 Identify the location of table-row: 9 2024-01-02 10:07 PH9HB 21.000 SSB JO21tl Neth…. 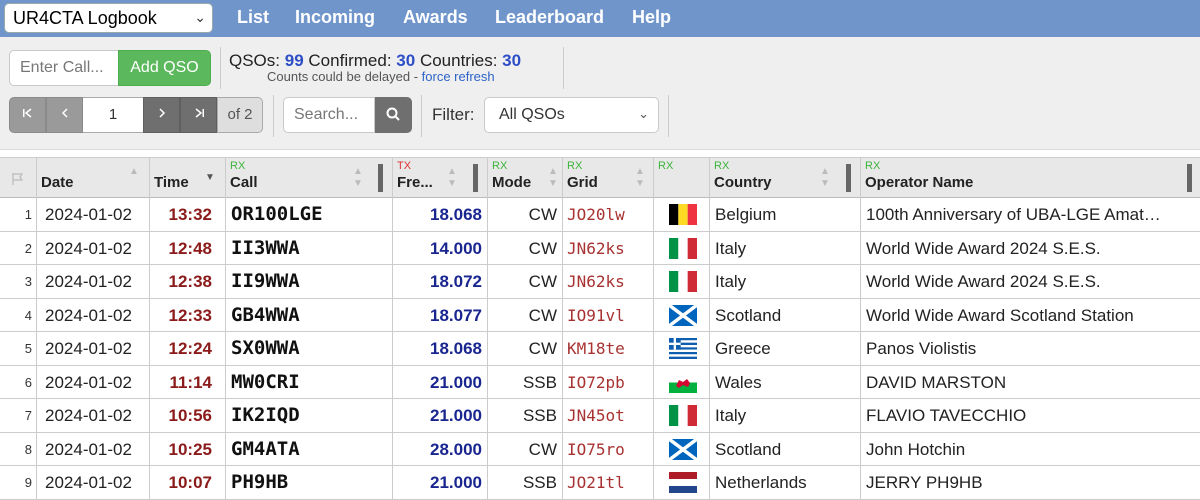
(600, 483).